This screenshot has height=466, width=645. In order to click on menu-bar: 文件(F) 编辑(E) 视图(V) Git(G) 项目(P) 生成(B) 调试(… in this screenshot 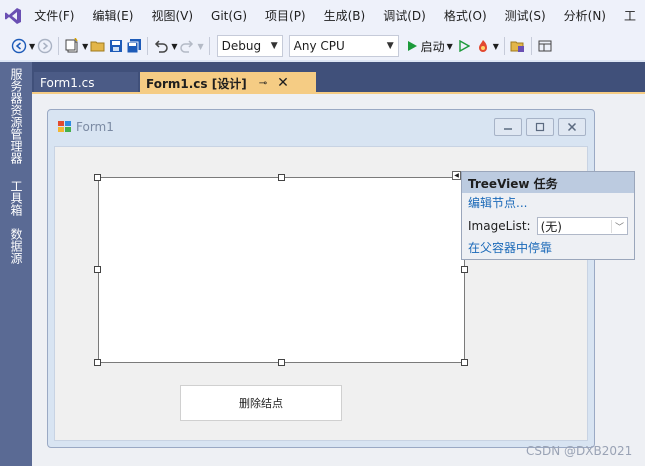, I will do `click(322, 16)`.